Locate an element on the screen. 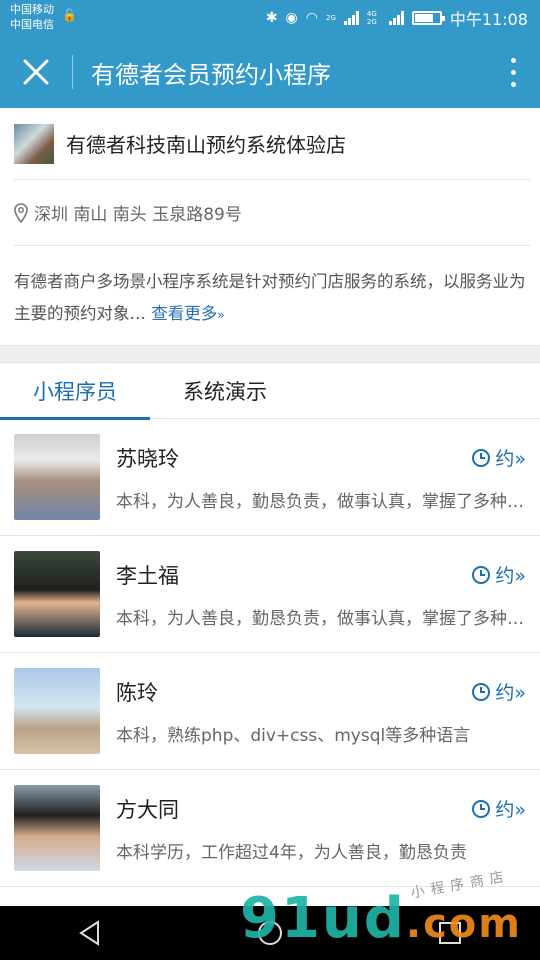  chevron-down-icon: » is located at coordinates (221, 315).